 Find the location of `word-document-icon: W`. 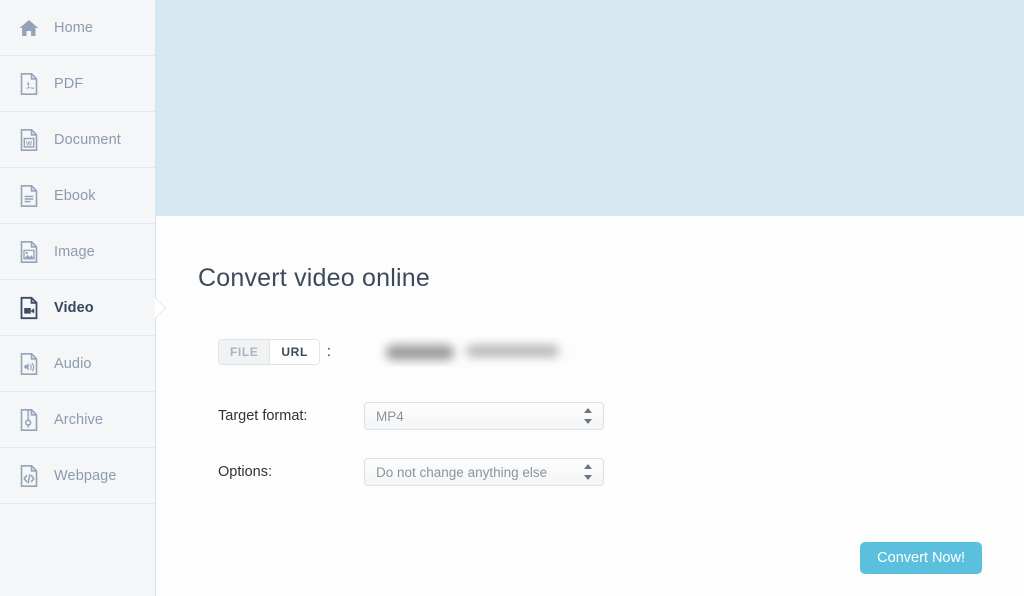

word-document-icon: W is located at coordinates (29, 140).